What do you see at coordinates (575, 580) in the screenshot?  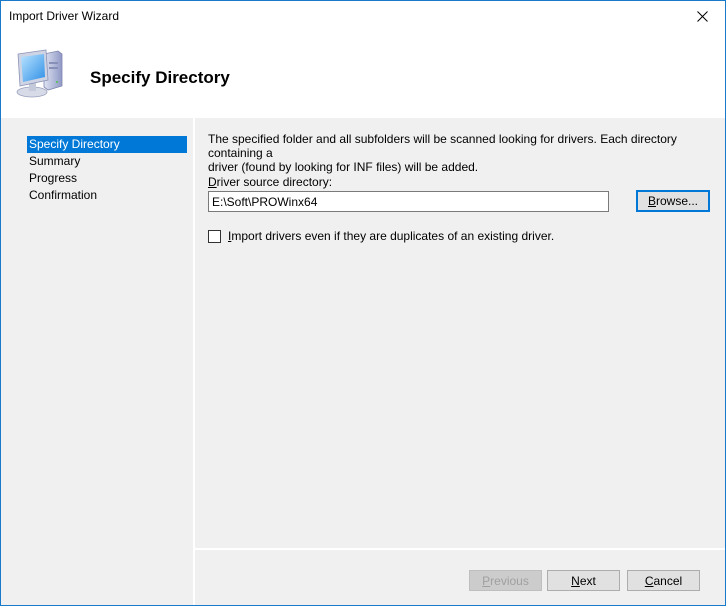 I see `accelerator-key: N` at bounding box center [575, 580].